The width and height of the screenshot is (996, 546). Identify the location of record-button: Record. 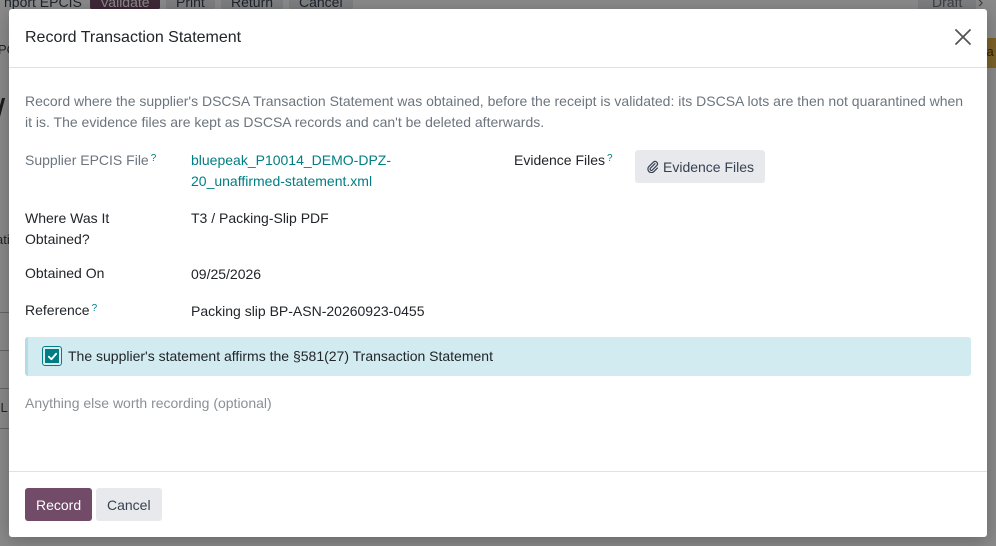
(59, 504).